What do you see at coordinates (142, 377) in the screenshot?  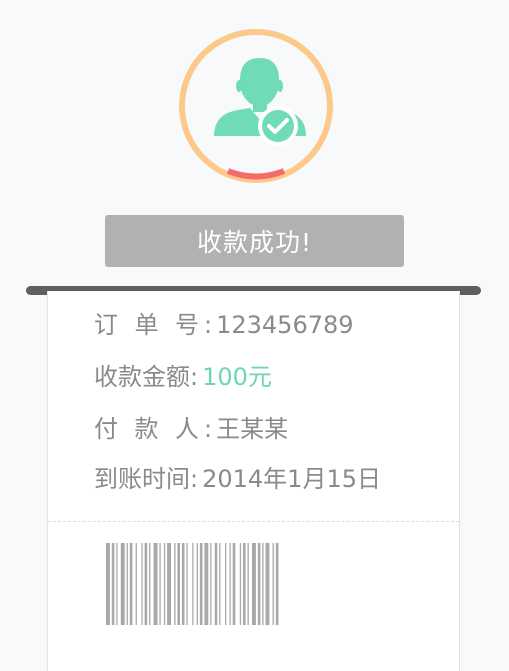 I see `amount-label: 收款金额` at bounding box center [142, 377].